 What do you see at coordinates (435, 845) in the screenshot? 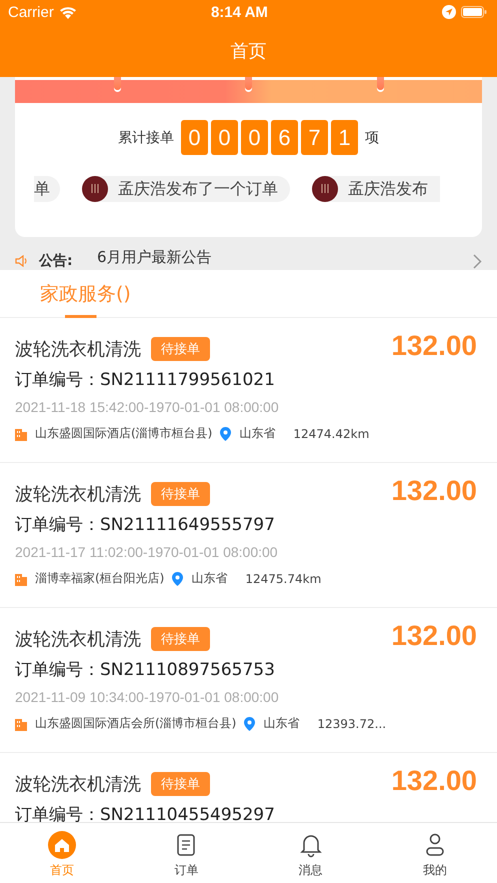
I see `person-icon` at bounding box center [435, 845].